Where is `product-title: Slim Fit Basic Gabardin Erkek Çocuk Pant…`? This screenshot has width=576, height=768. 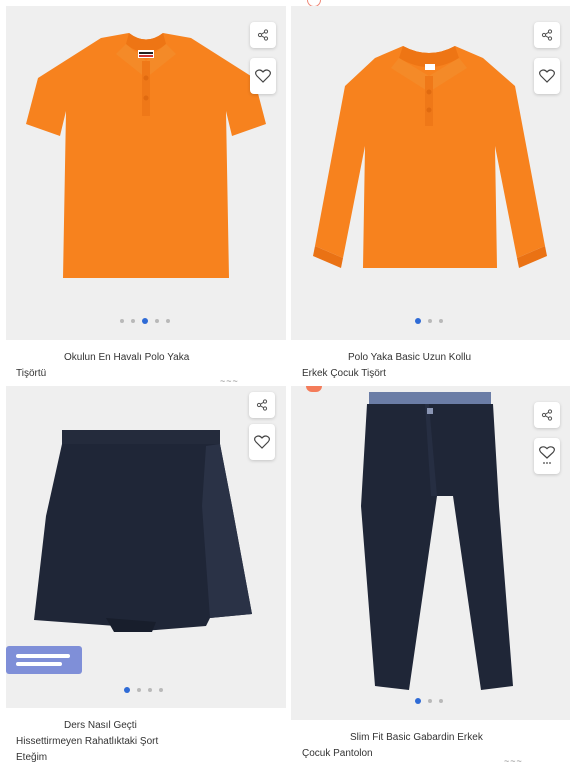
product-title: Slim Fit Basic Gabardin Erkek Çocuk Pant… is located at coordinates (436, 746).